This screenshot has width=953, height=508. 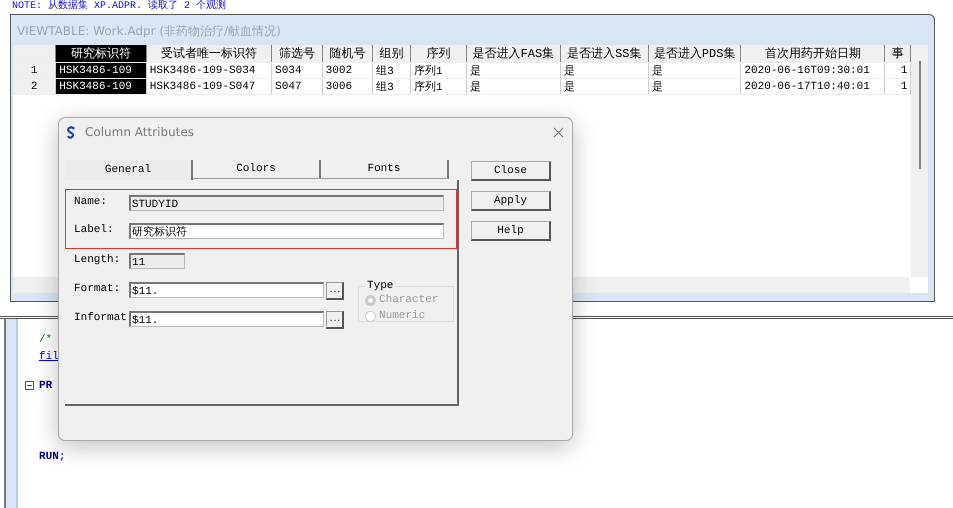 I want to click on column-header: 筛选号, so click(x=297, y=53).